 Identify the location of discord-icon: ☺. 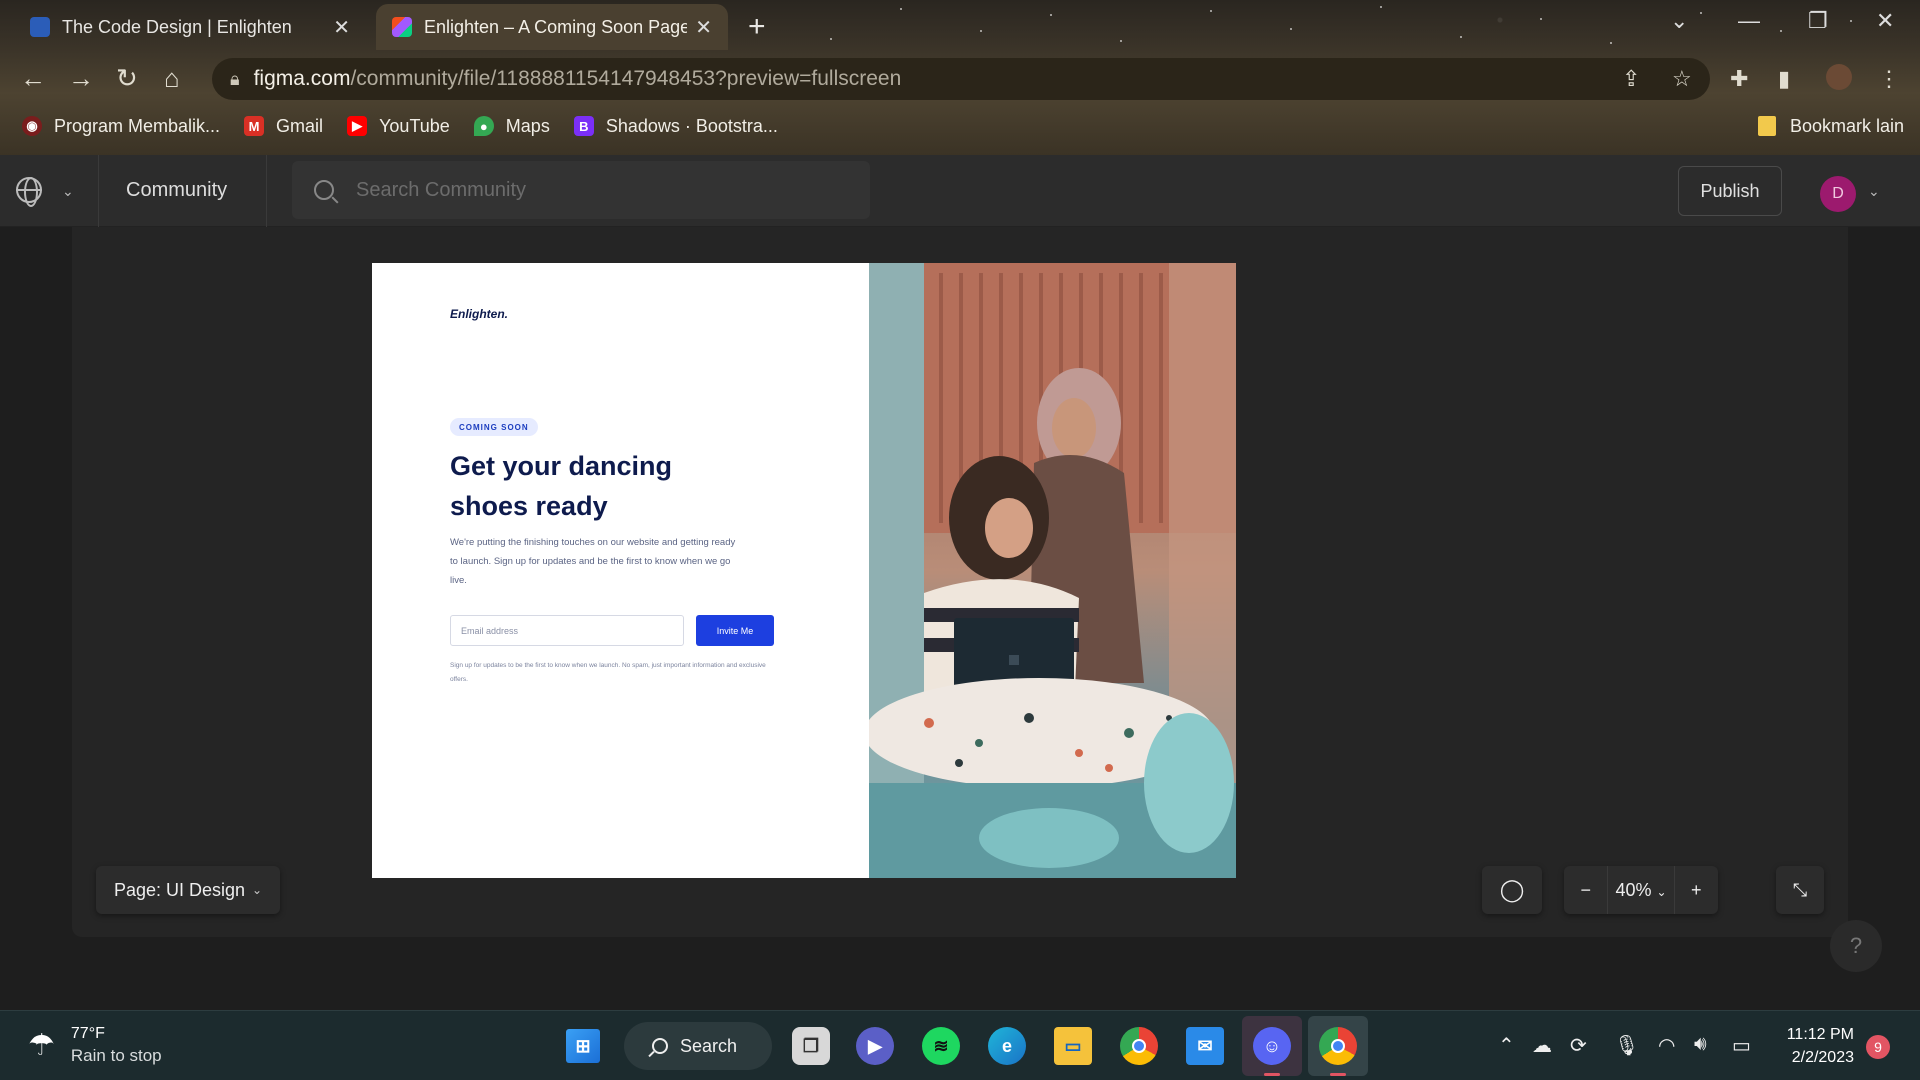
(1272, 1046).